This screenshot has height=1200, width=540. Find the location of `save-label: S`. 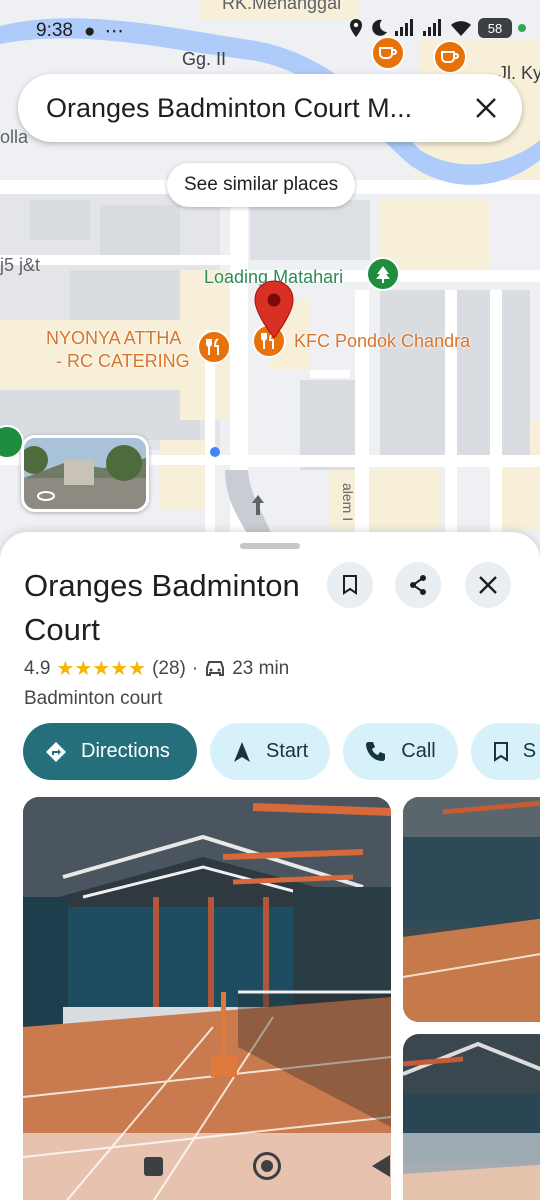

save-label: S is located at coordinates (529, 751).